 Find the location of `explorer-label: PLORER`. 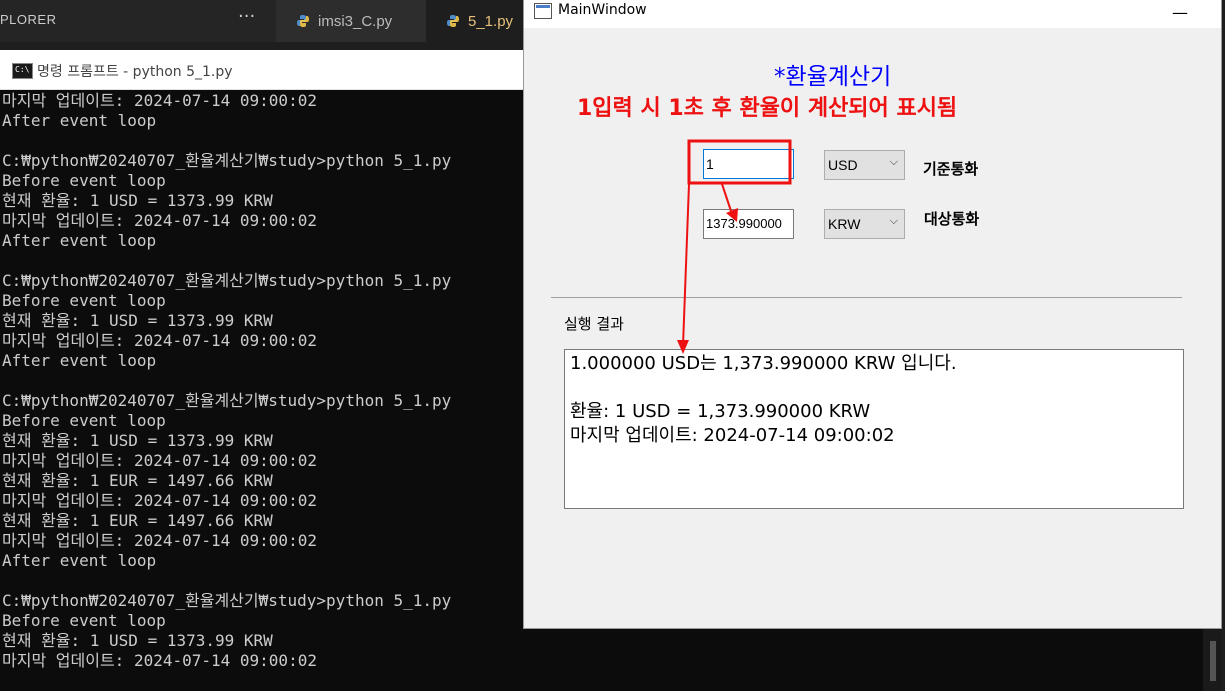

explorer-label: PLORER is located at coordinates (28, 19).